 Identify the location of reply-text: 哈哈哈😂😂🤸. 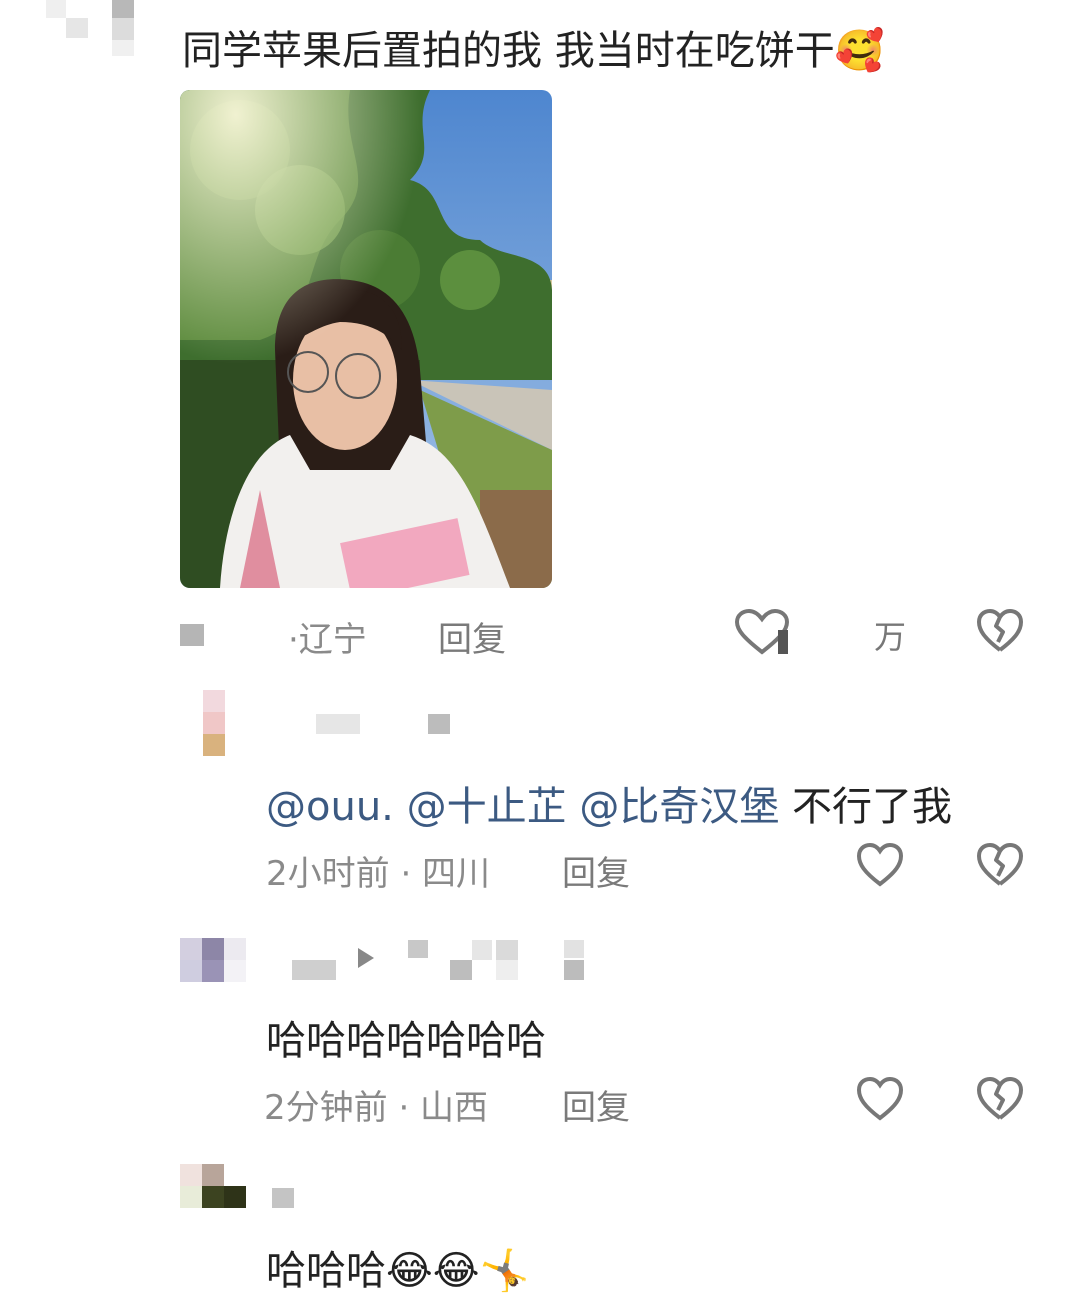
(398, 1271).